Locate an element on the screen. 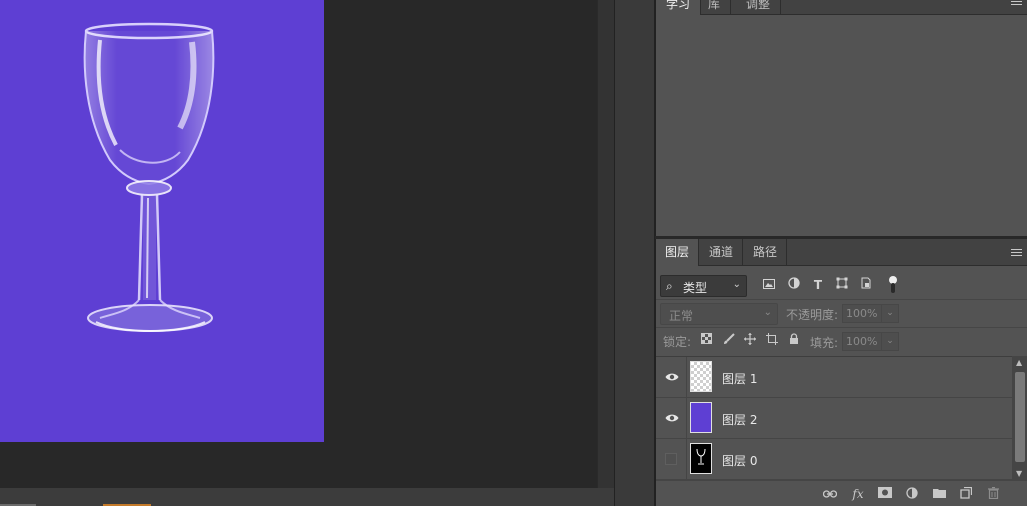 The image size is (1027, 506). layer-name: 图层 1 is located at coordinates (739, 378).